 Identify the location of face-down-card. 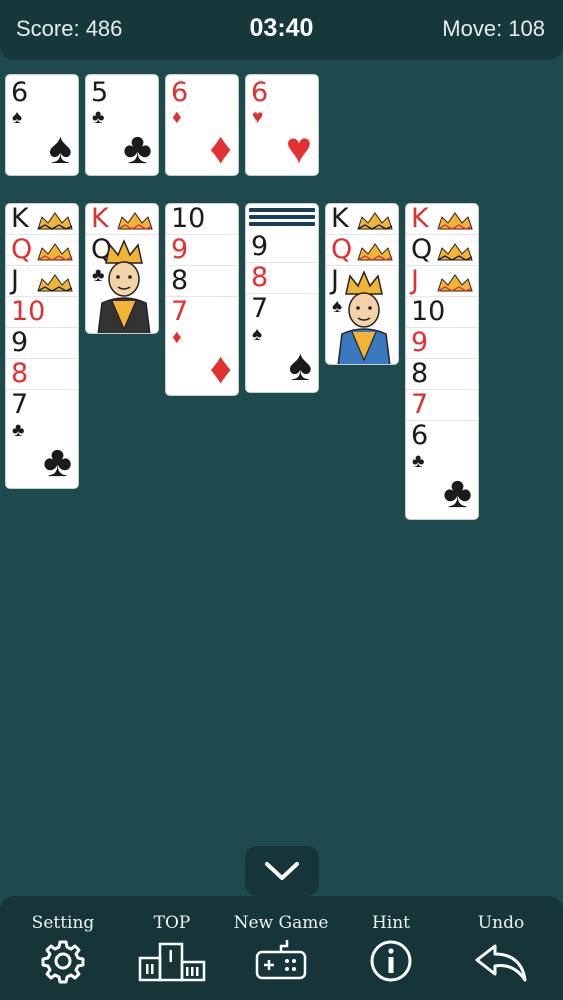
(282, 218).